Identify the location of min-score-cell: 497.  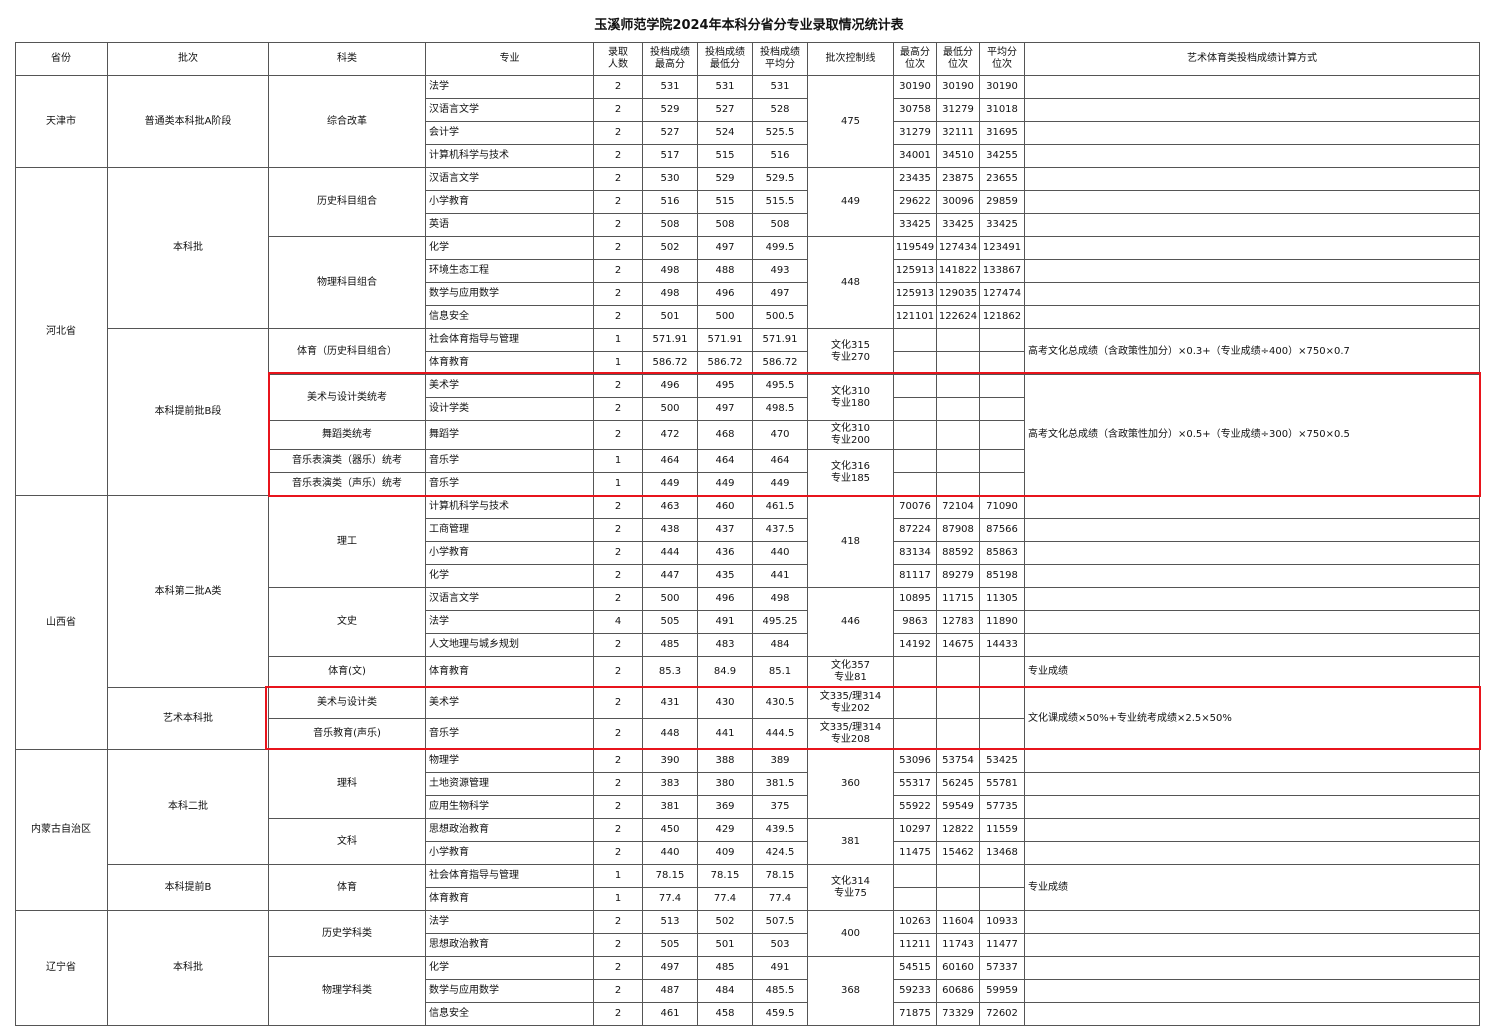
(725, 248).